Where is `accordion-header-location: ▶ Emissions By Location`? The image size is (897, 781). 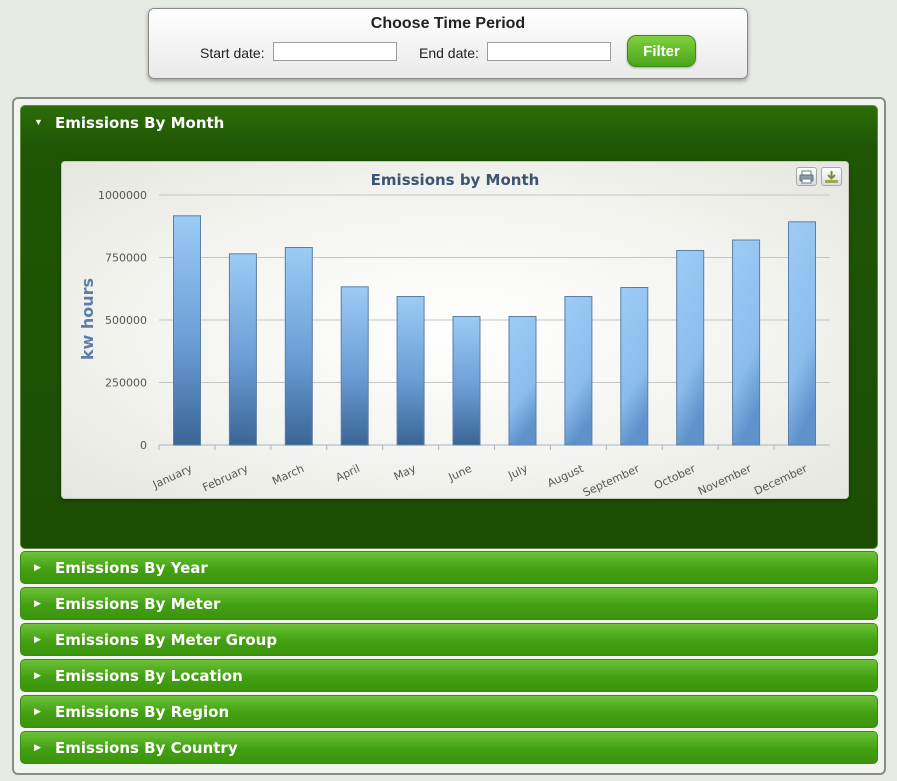 accordion-header-location: ▶ Emissions By Location is located at coordinates (449, 675).